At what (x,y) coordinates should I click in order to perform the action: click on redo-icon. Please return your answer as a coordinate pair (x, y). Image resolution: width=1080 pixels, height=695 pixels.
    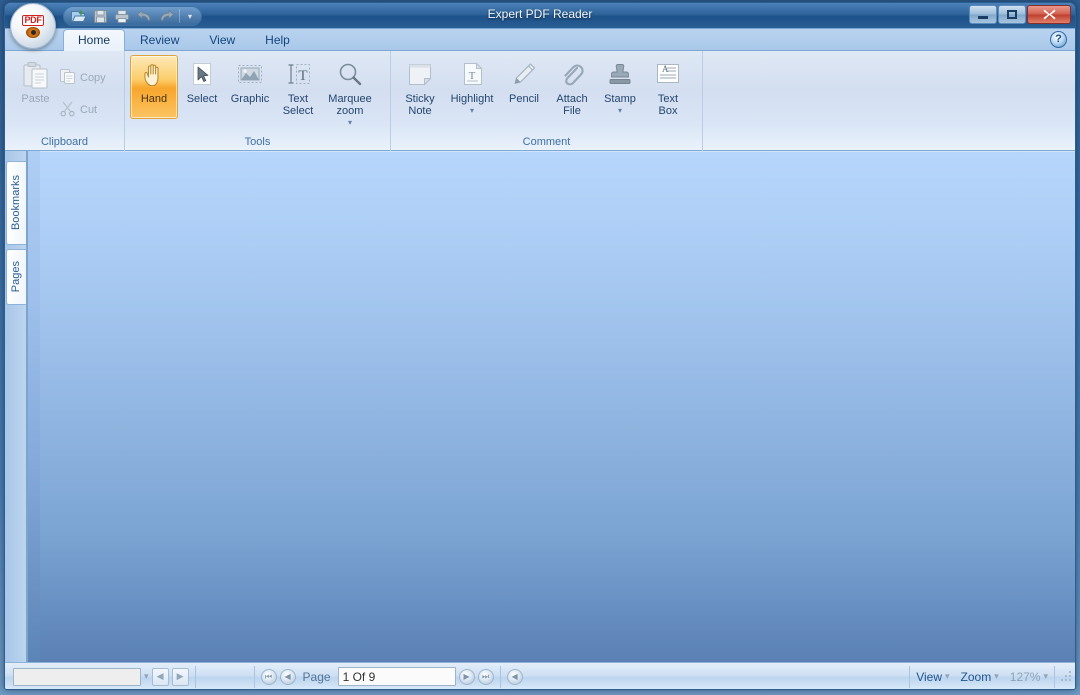
    Looking at the image, I should click on (167, 15).